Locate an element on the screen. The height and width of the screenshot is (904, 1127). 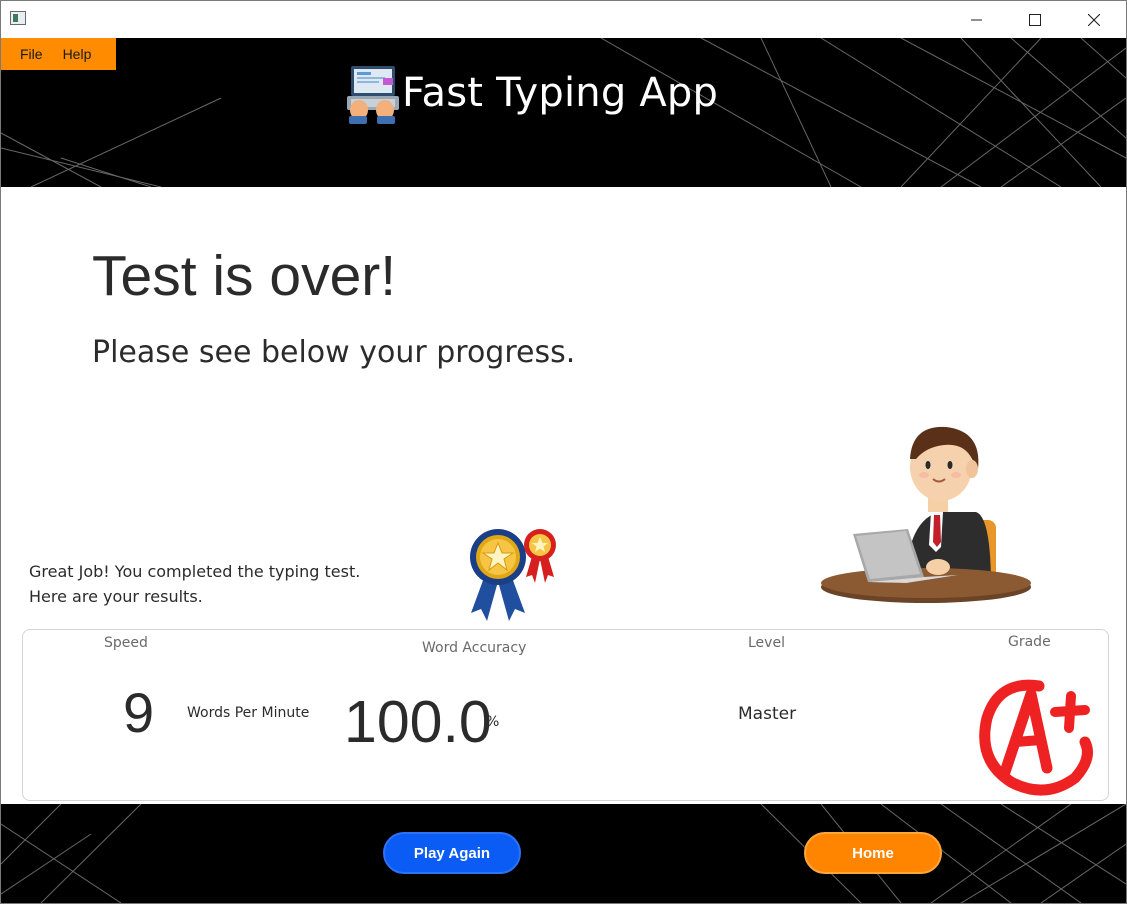
man-at-laptop-illustration is located at coordinates (926, 514).